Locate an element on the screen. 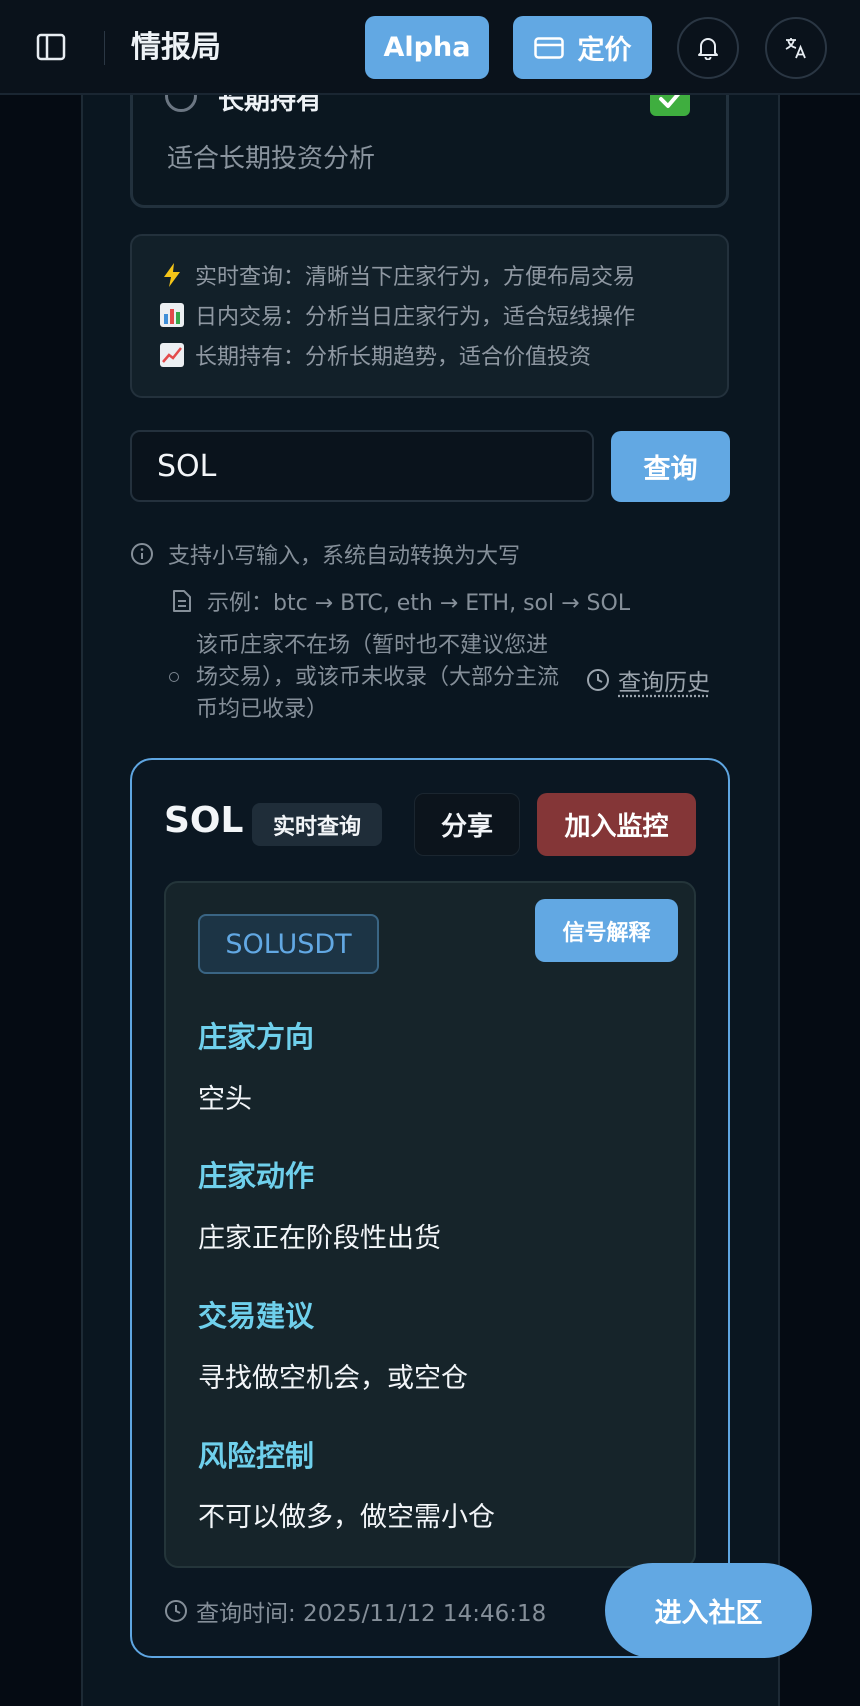  bar-chart-icon is located at coordinates (172, 315).